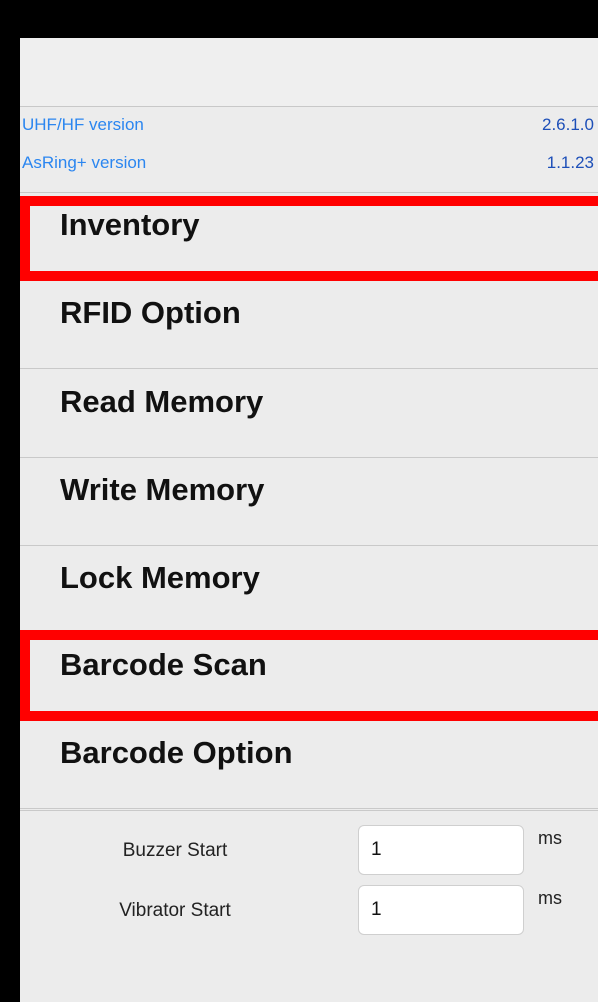  I want to click on vibrator-unit-label: ms, so click(550, 898).